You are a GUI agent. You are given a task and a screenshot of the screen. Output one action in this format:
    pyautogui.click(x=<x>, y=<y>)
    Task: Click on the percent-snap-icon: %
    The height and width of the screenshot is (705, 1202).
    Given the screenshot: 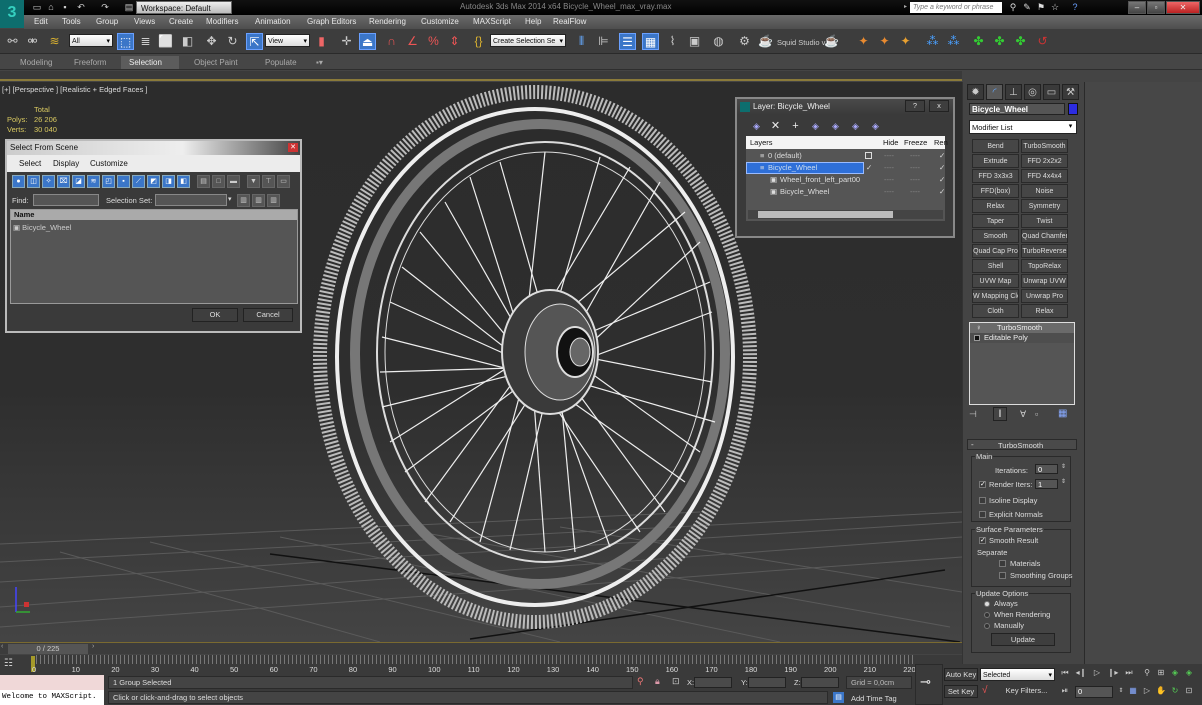 What is the action you would take?
    pyautogui.click(x=433, y=41)
    